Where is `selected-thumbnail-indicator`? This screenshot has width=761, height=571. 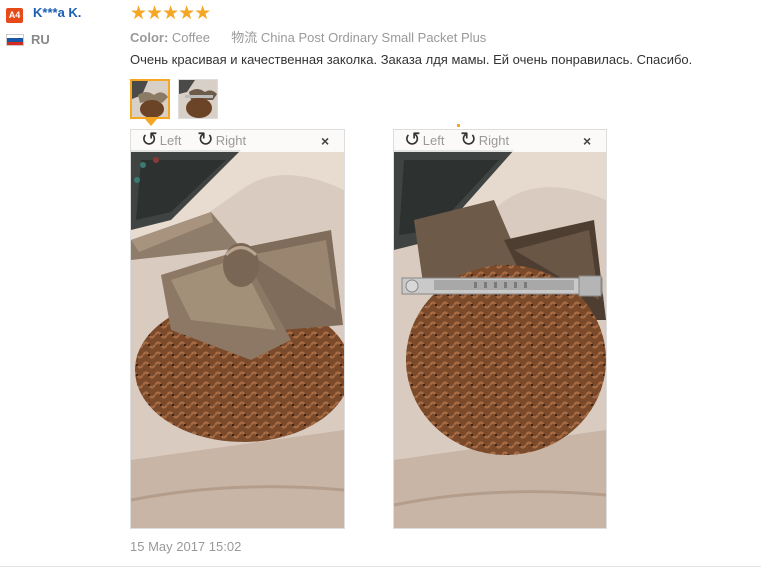 selected-thumbnail-indicator is located at coordinates (151, 122).